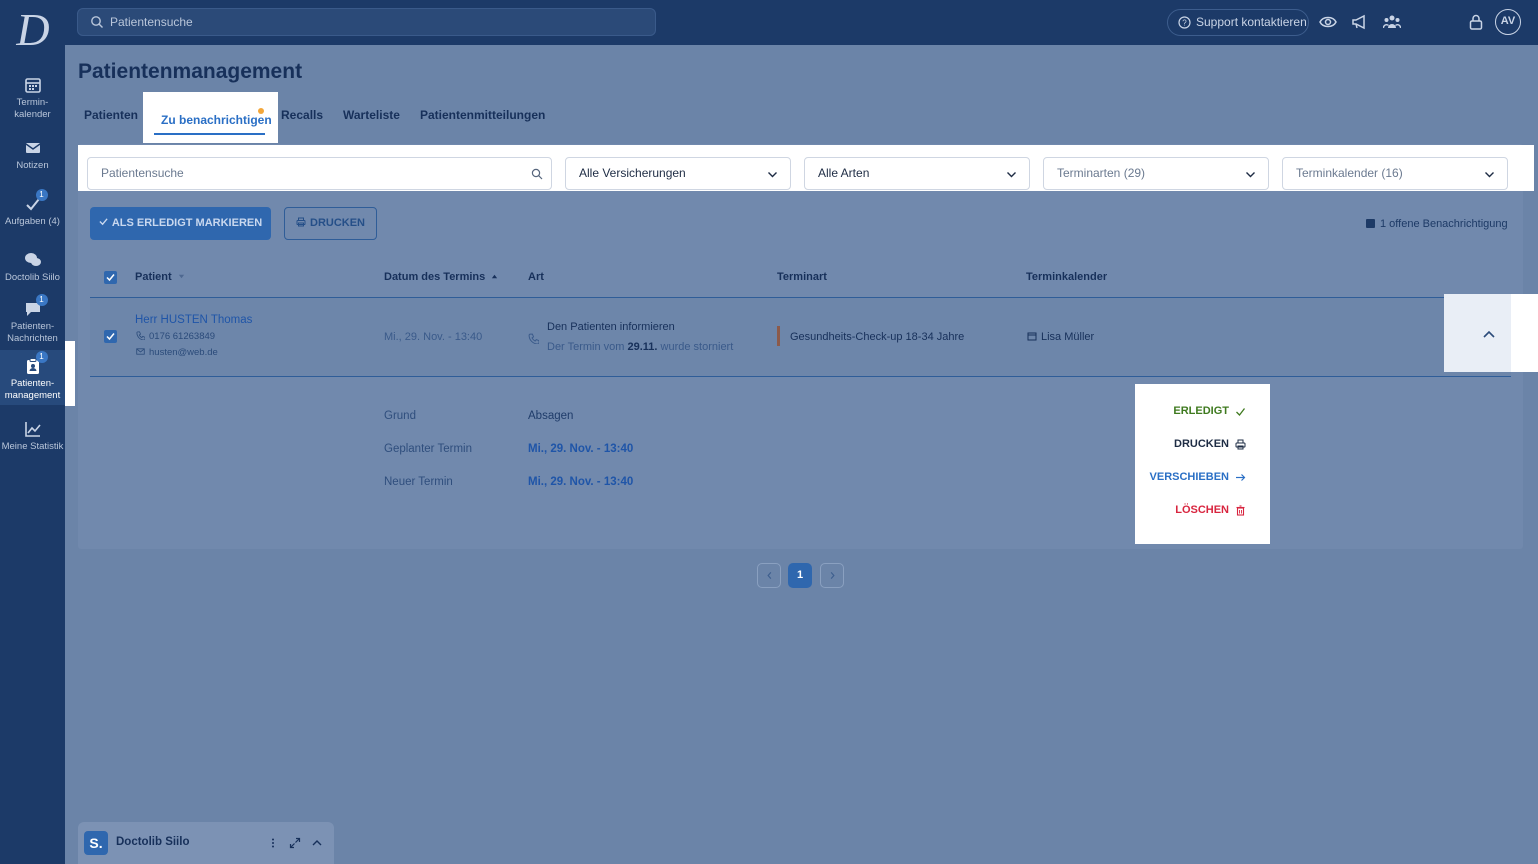  I want to click on active-tab-underline, so click(209, 134).